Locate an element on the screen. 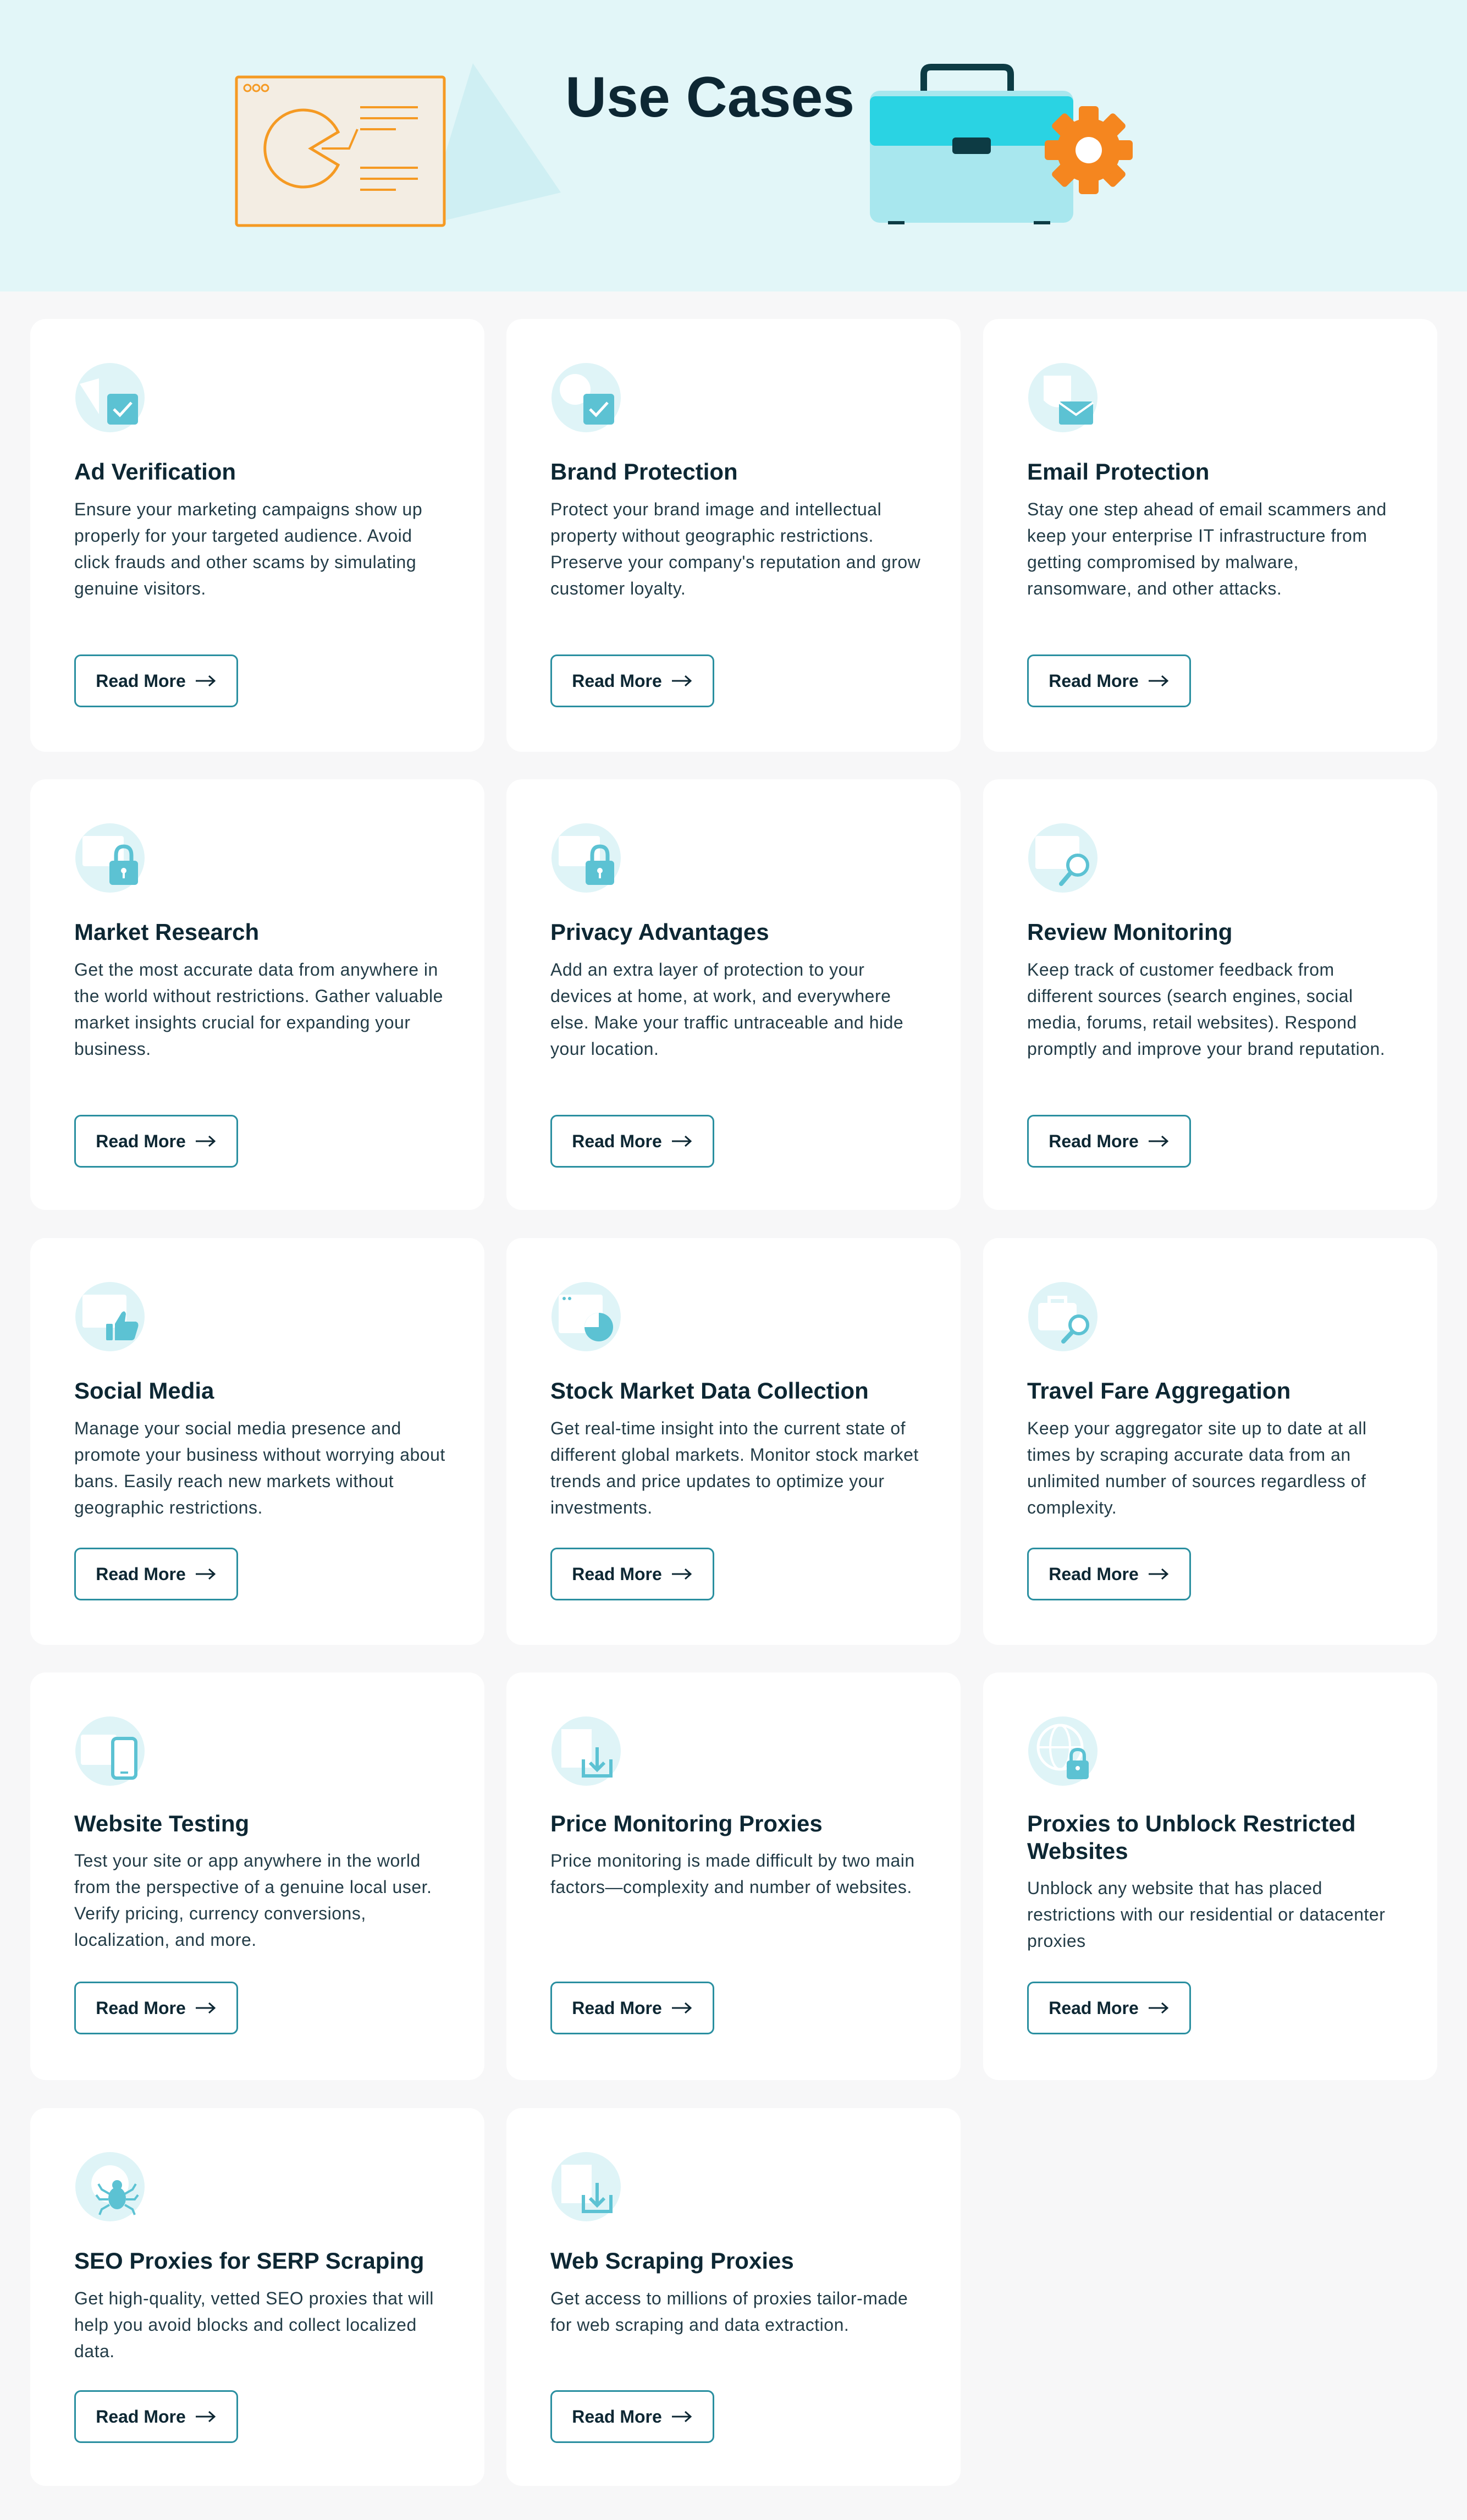  card-title: Brand Protection is located at coordinates (644, 472).